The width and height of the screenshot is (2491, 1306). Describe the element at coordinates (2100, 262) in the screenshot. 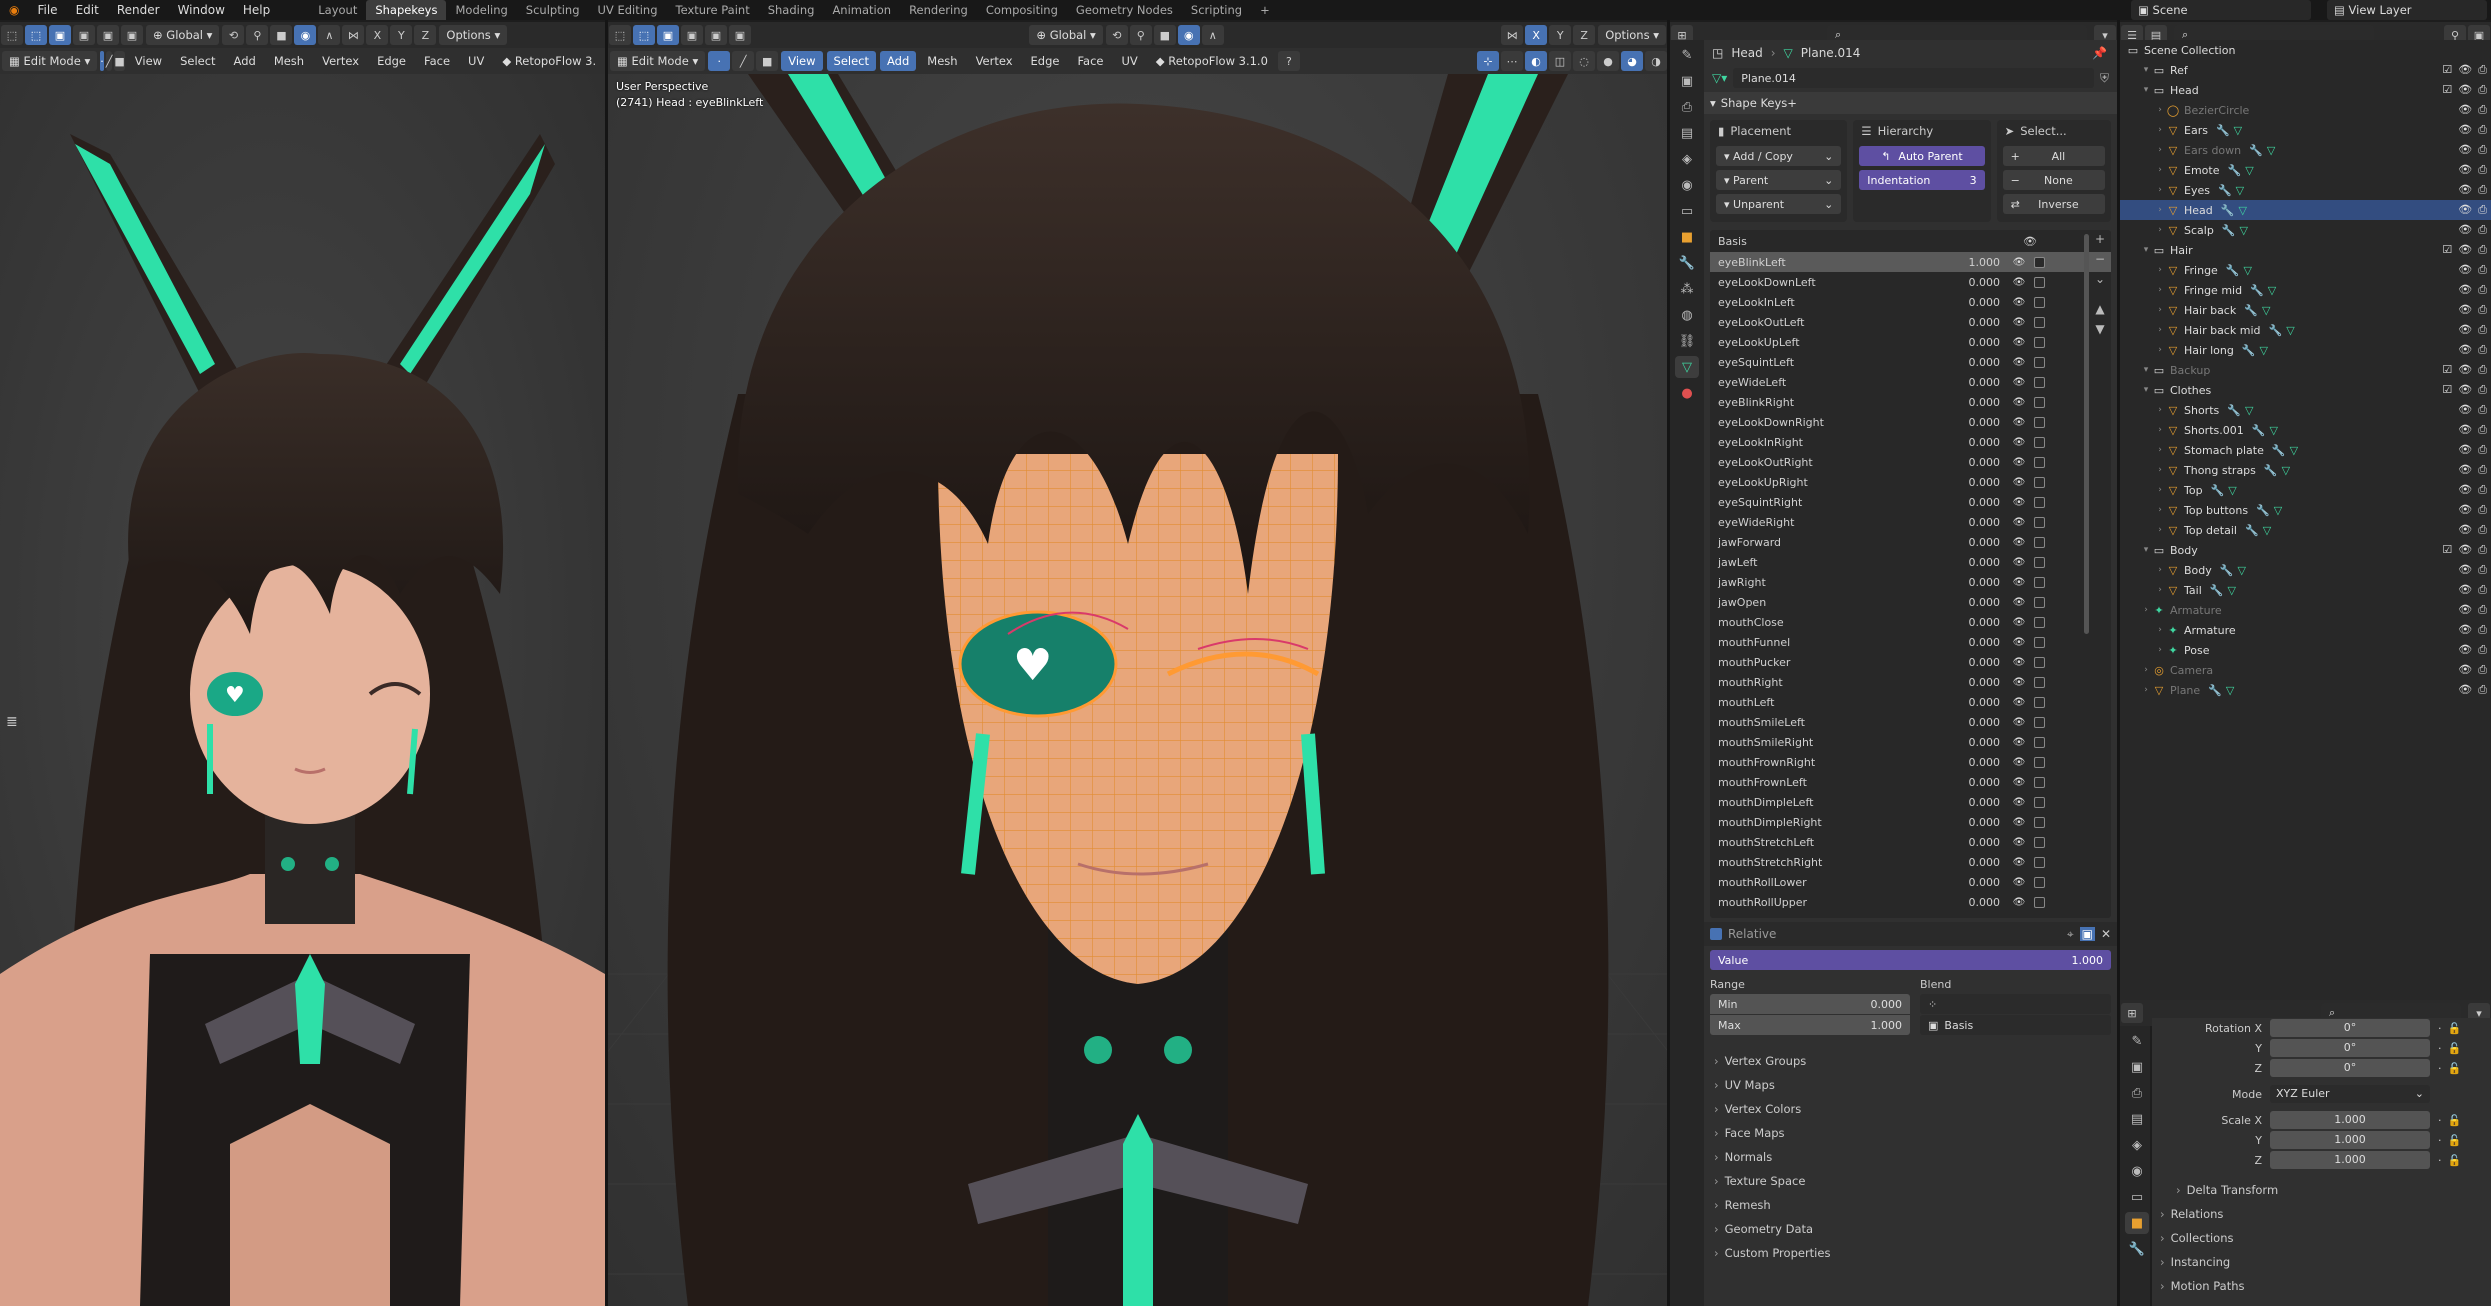

I see `remove-shape-key-icon: −` at that location.